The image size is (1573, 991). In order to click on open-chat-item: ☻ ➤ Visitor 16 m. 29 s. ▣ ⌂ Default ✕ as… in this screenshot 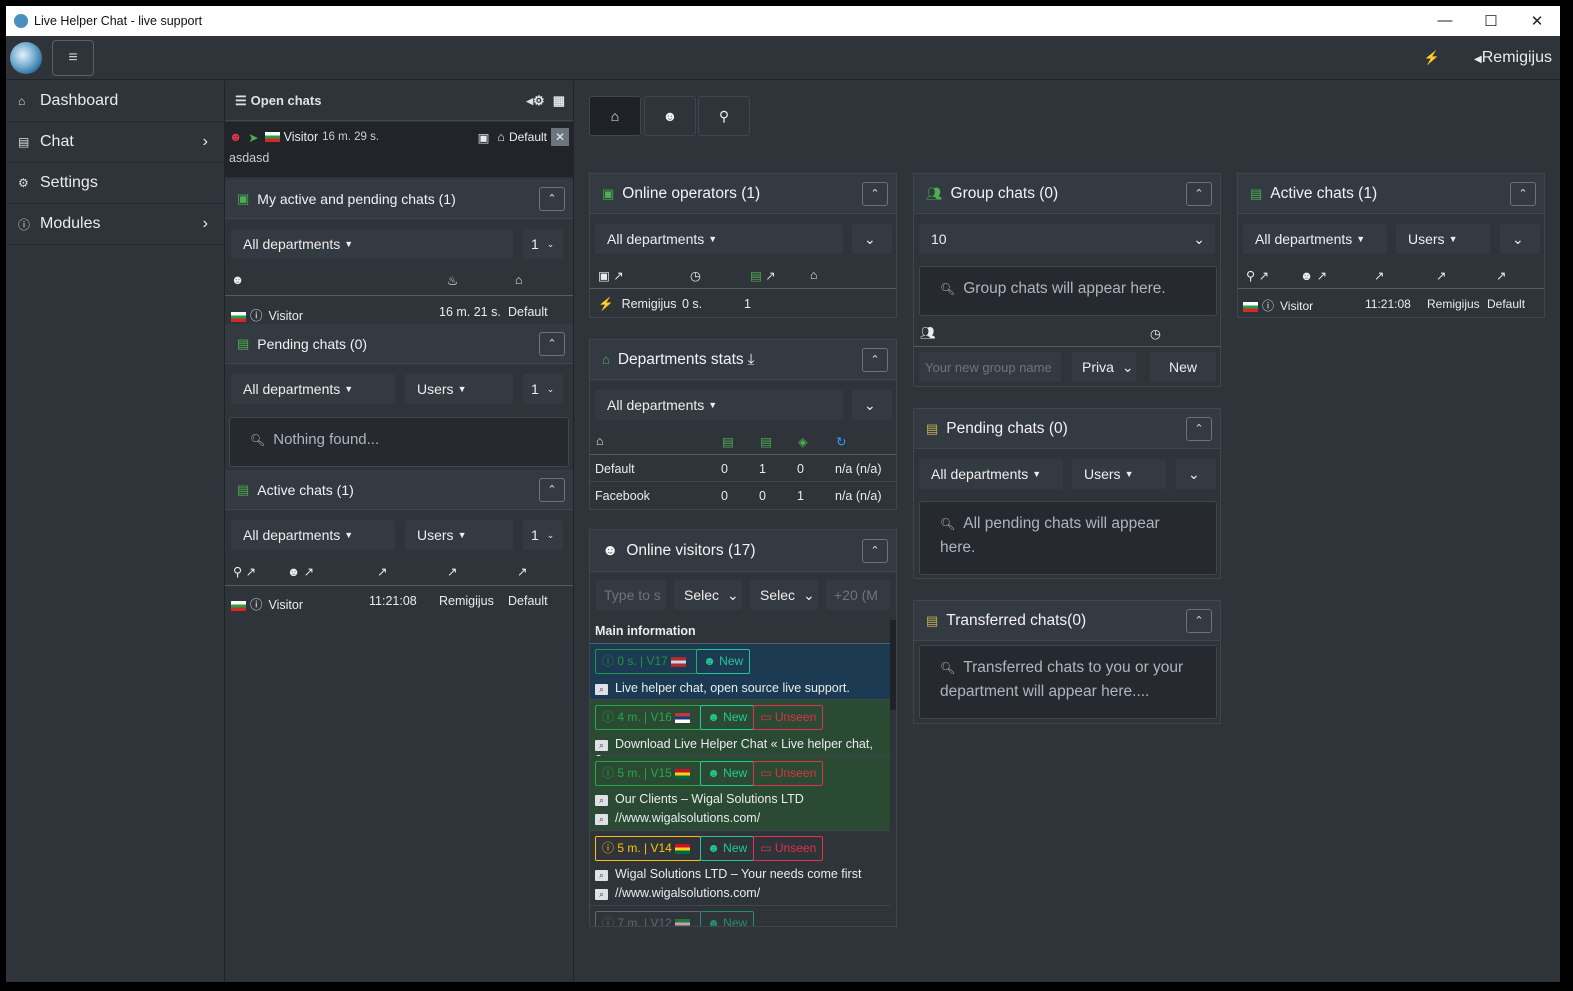, I will do `click(399, 149)`.